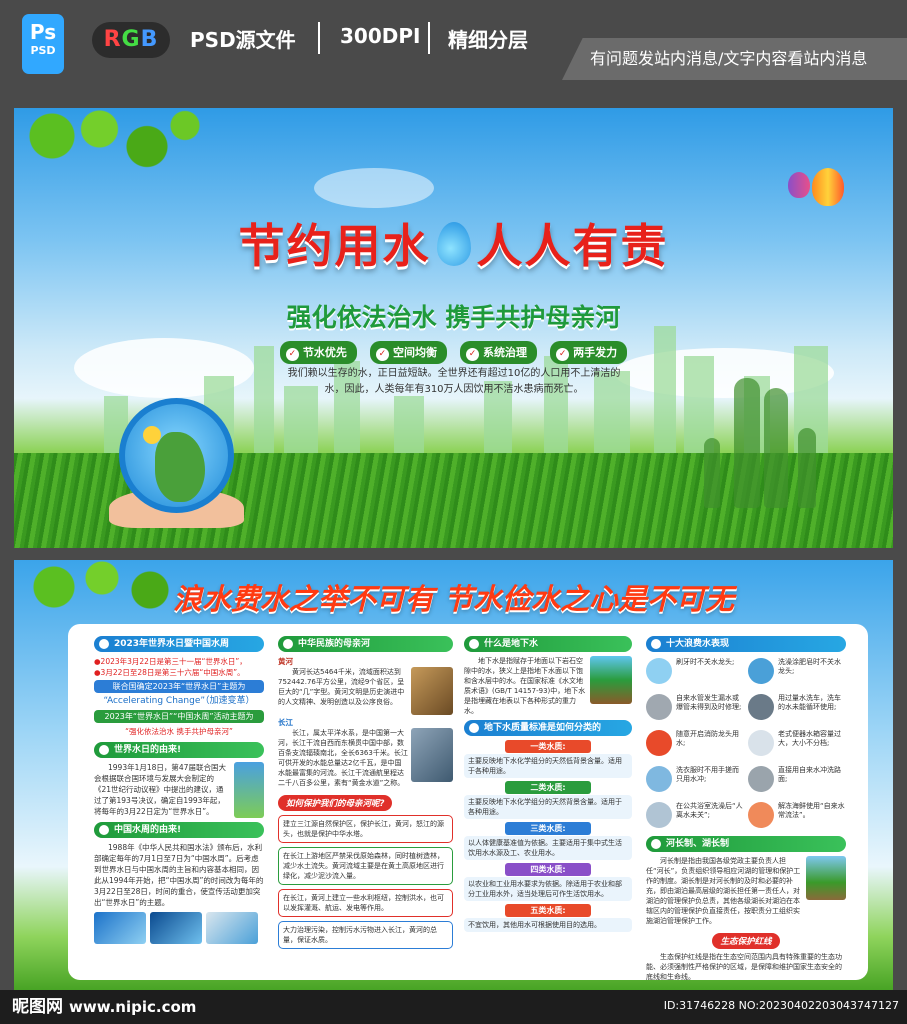 The height and width of the screenshot is (1024, 907). What do you see at coordinates (826, 878) in the screenshot?
I see `landscape-icon` at bounding box center [826, 878].